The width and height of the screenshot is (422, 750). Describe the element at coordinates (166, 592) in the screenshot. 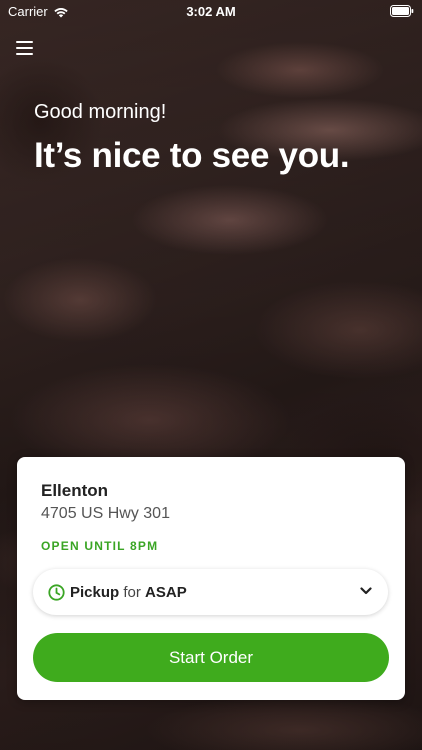

I see `order-time: ASAP` at that location.